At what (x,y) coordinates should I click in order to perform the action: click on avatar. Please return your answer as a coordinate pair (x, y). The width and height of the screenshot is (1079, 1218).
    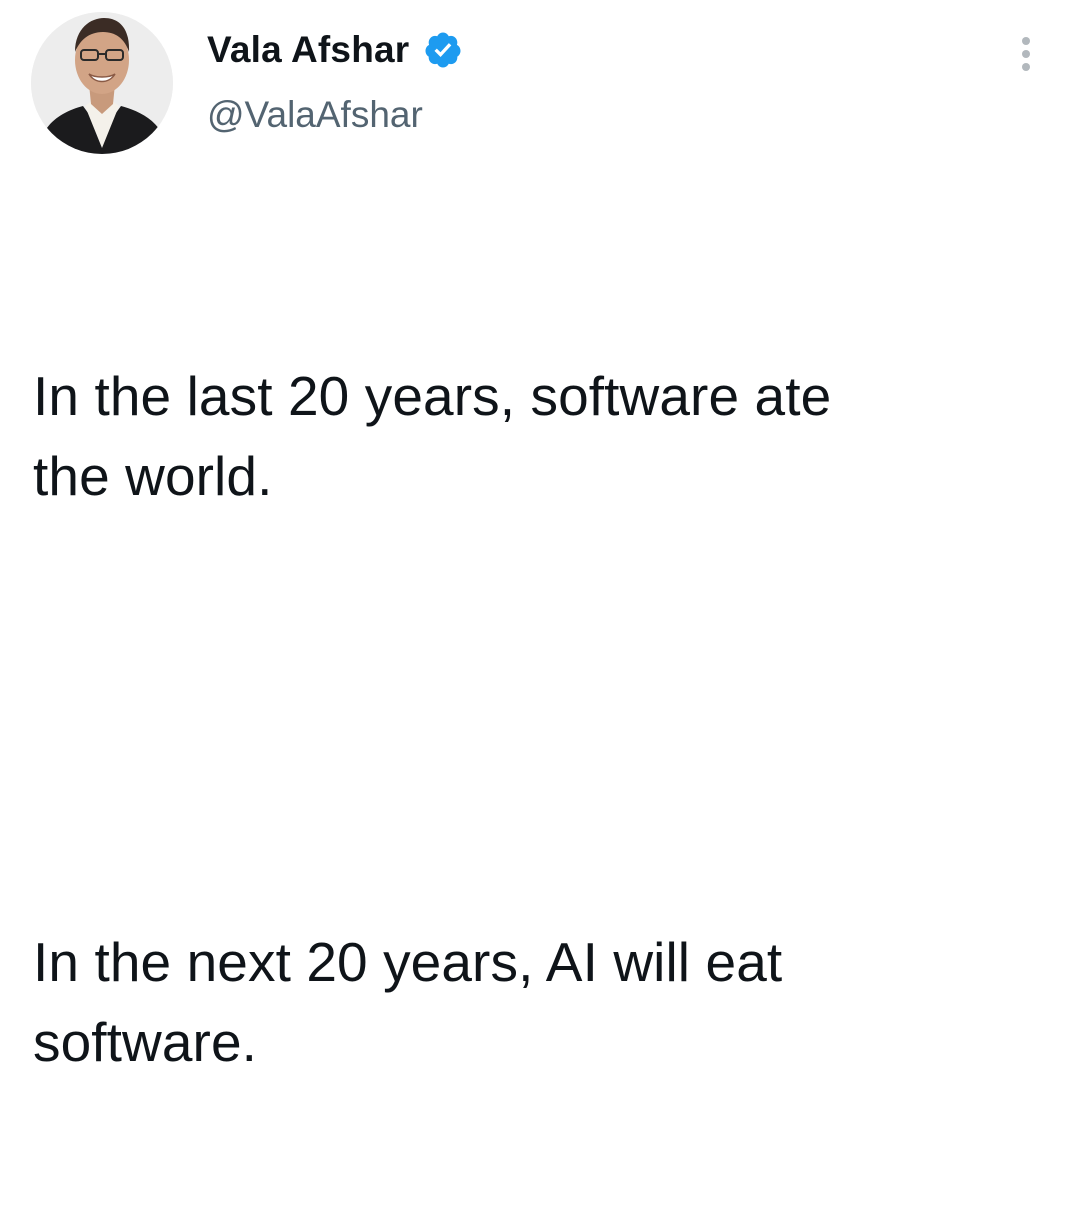
    Looking at the image, I should click on (102, 83).